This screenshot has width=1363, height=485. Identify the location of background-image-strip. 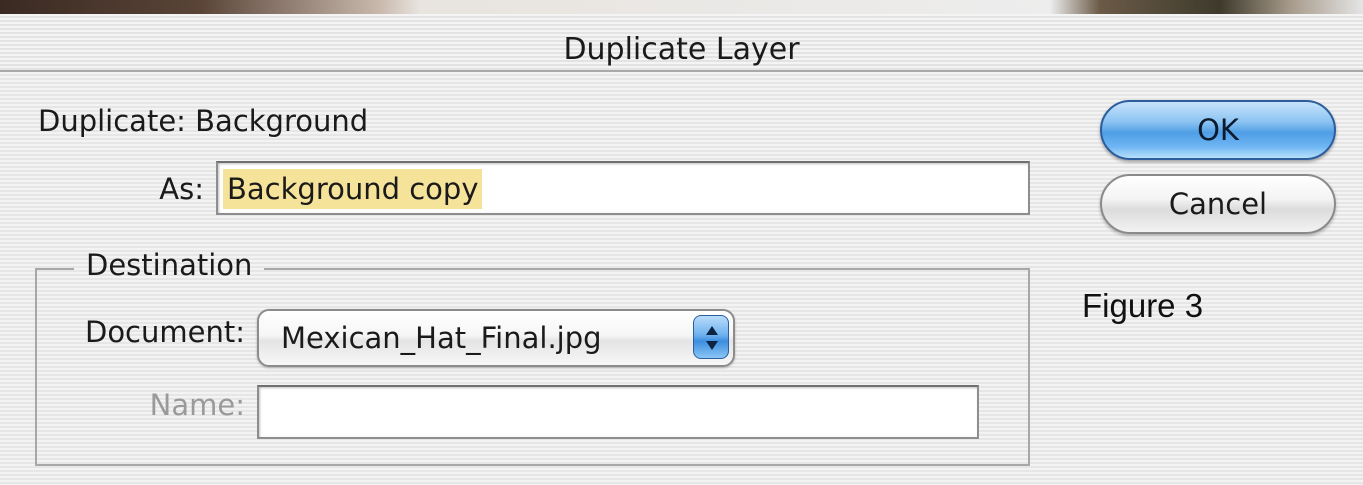
(681, 7).